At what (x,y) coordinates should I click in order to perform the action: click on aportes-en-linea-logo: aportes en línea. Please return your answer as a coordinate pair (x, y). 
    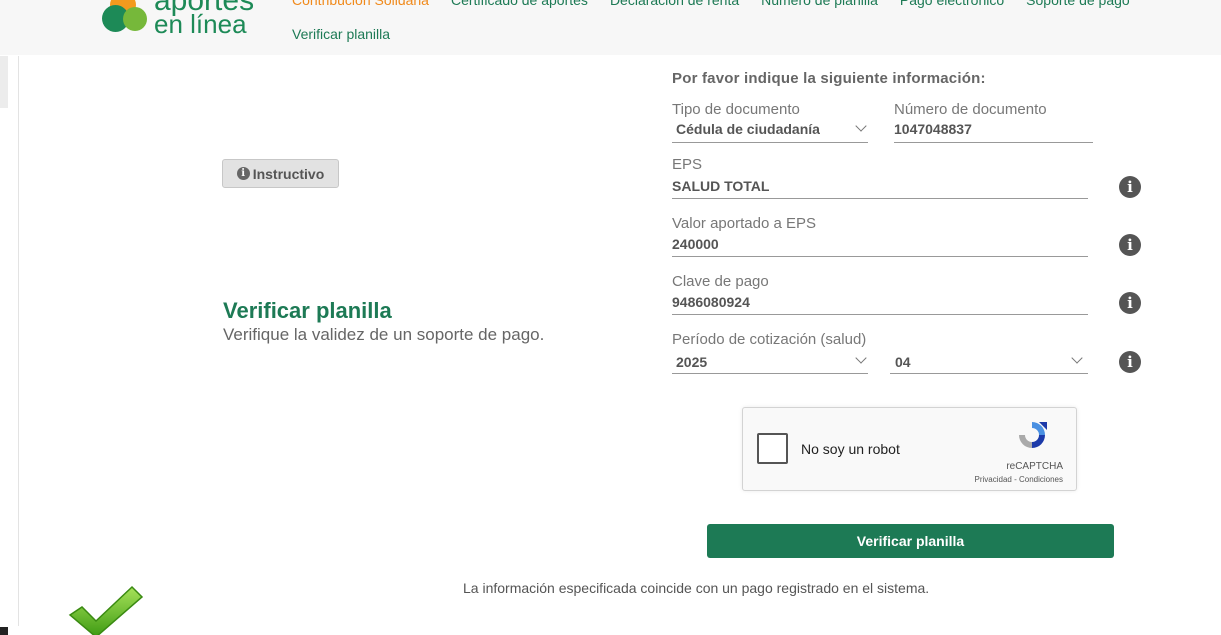
    Looking at the image, I should click on (180, 25).